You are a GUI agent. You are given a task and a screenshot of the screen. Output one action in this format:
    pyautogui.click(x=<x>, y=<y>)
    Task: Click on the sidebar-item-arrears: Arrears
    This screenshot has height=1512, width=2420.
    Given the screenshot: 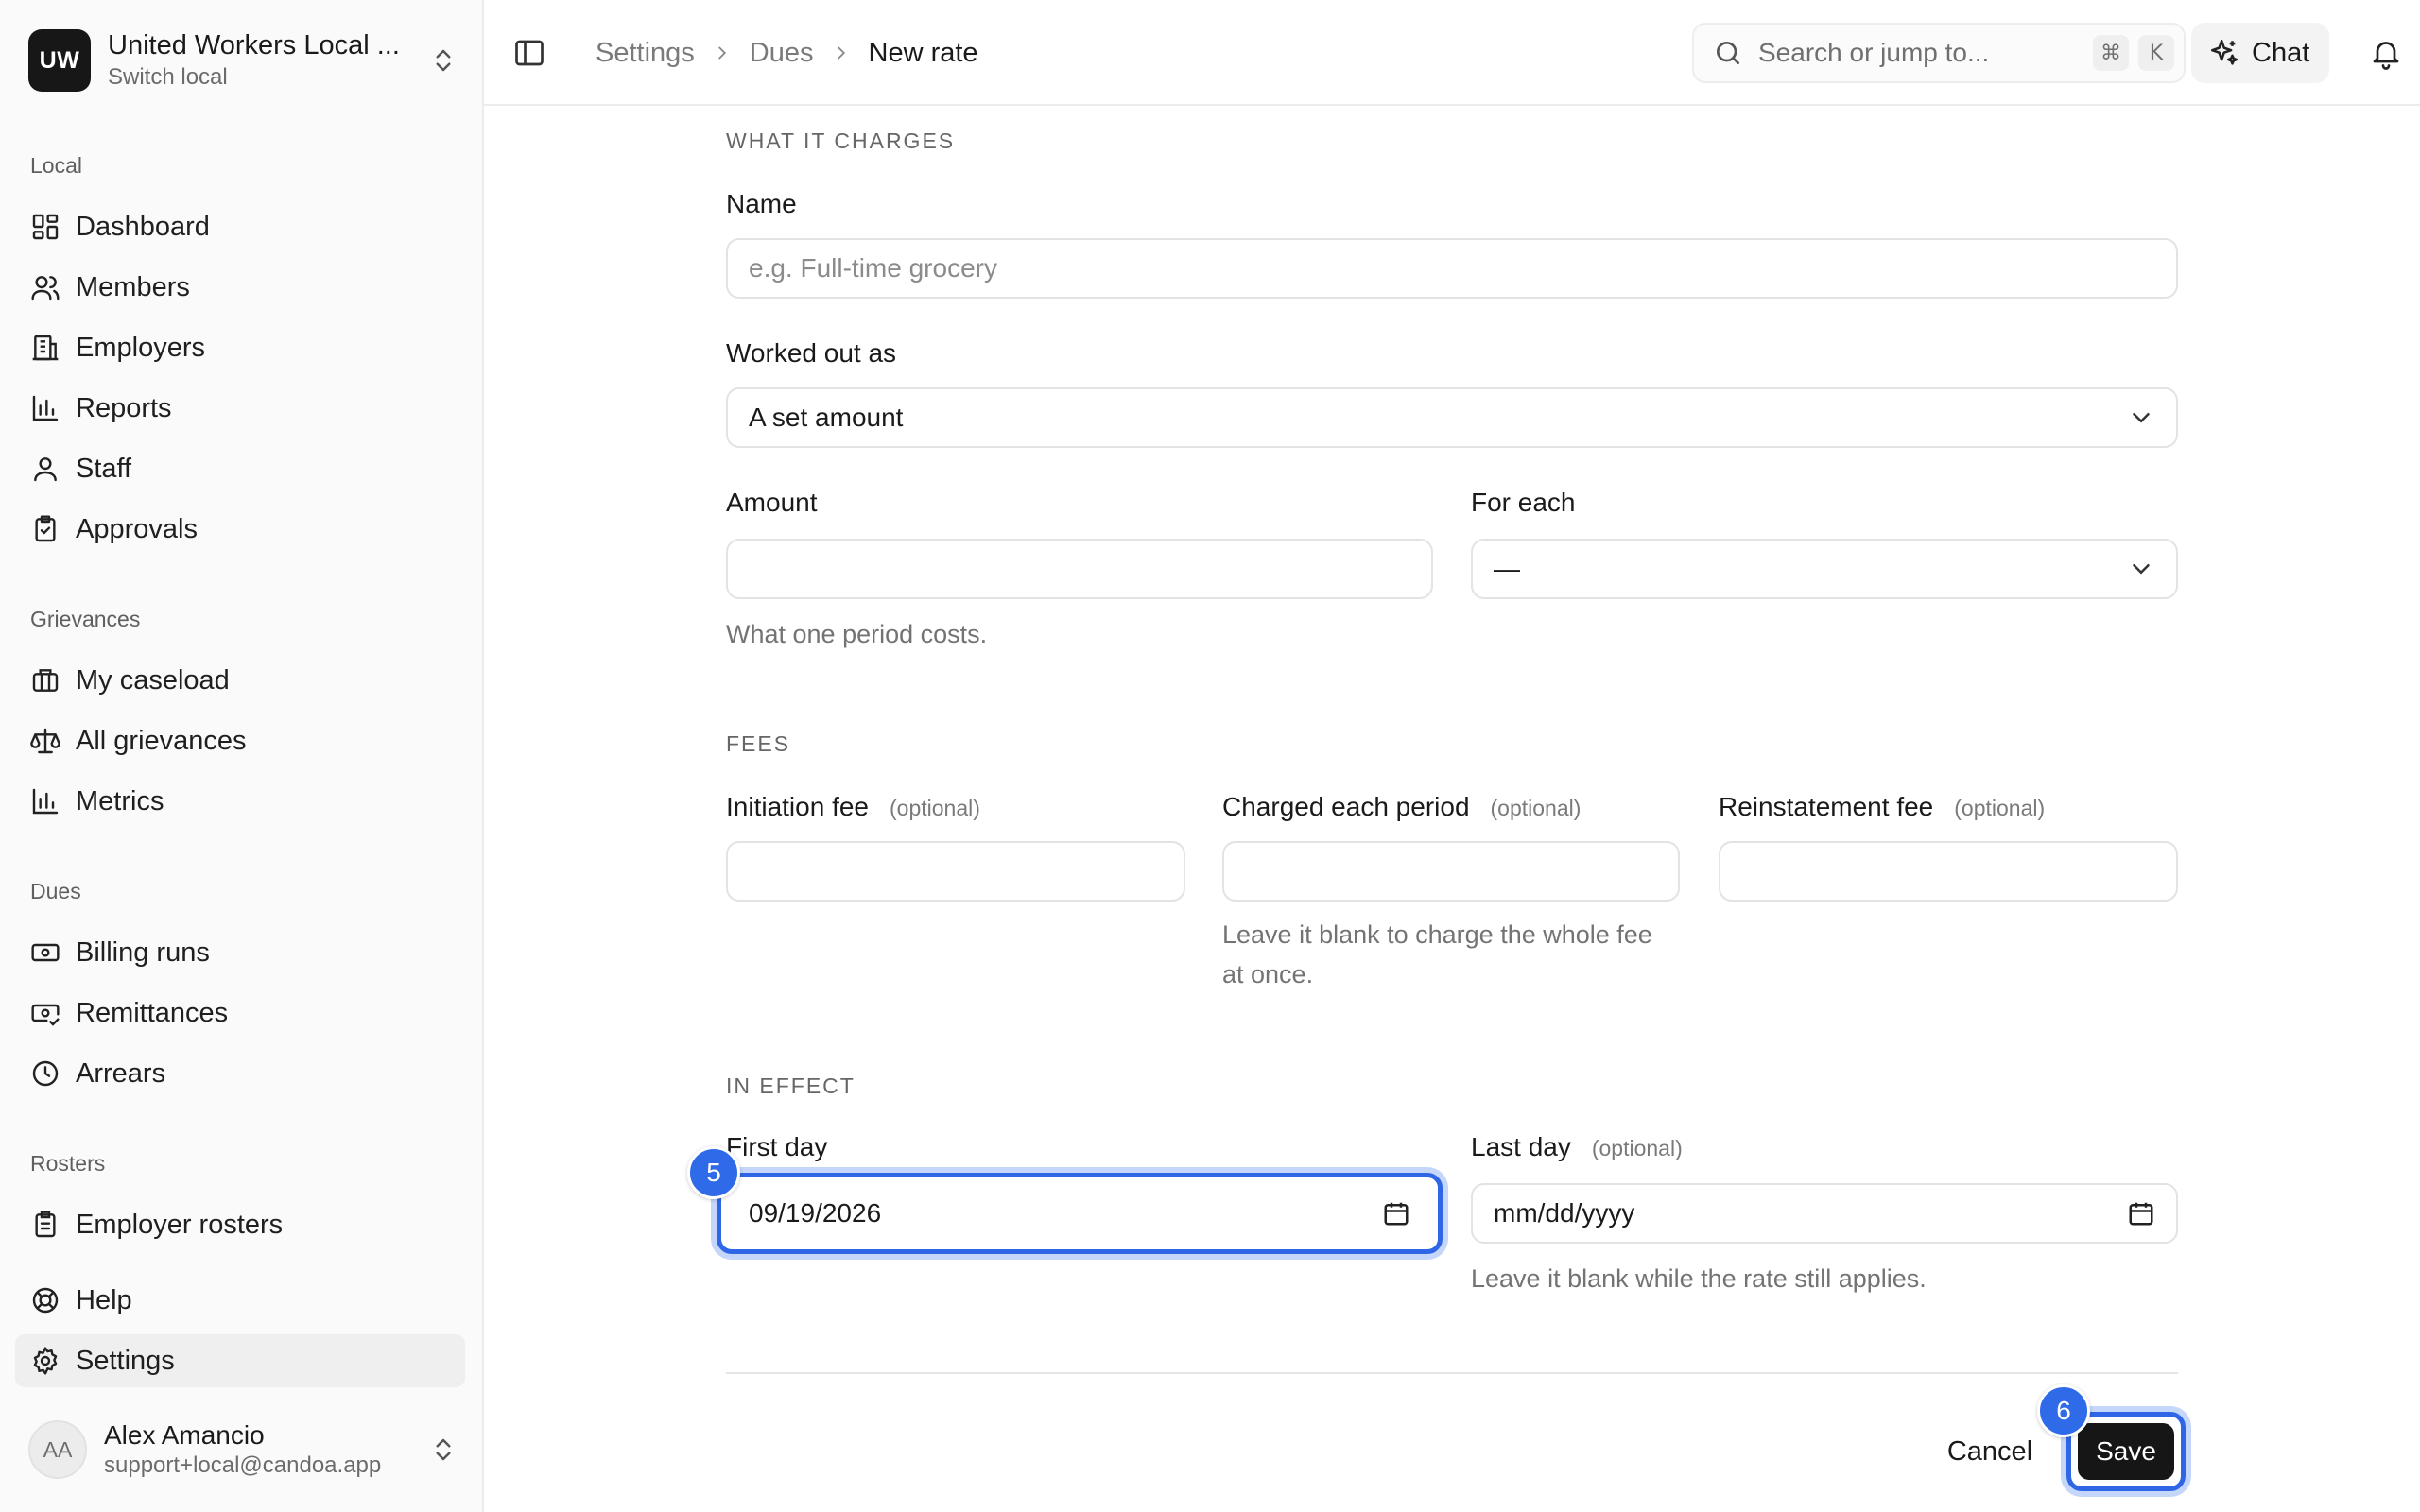 What is the action you would take?
    pyautogui.click(x=240, y=1073)
    